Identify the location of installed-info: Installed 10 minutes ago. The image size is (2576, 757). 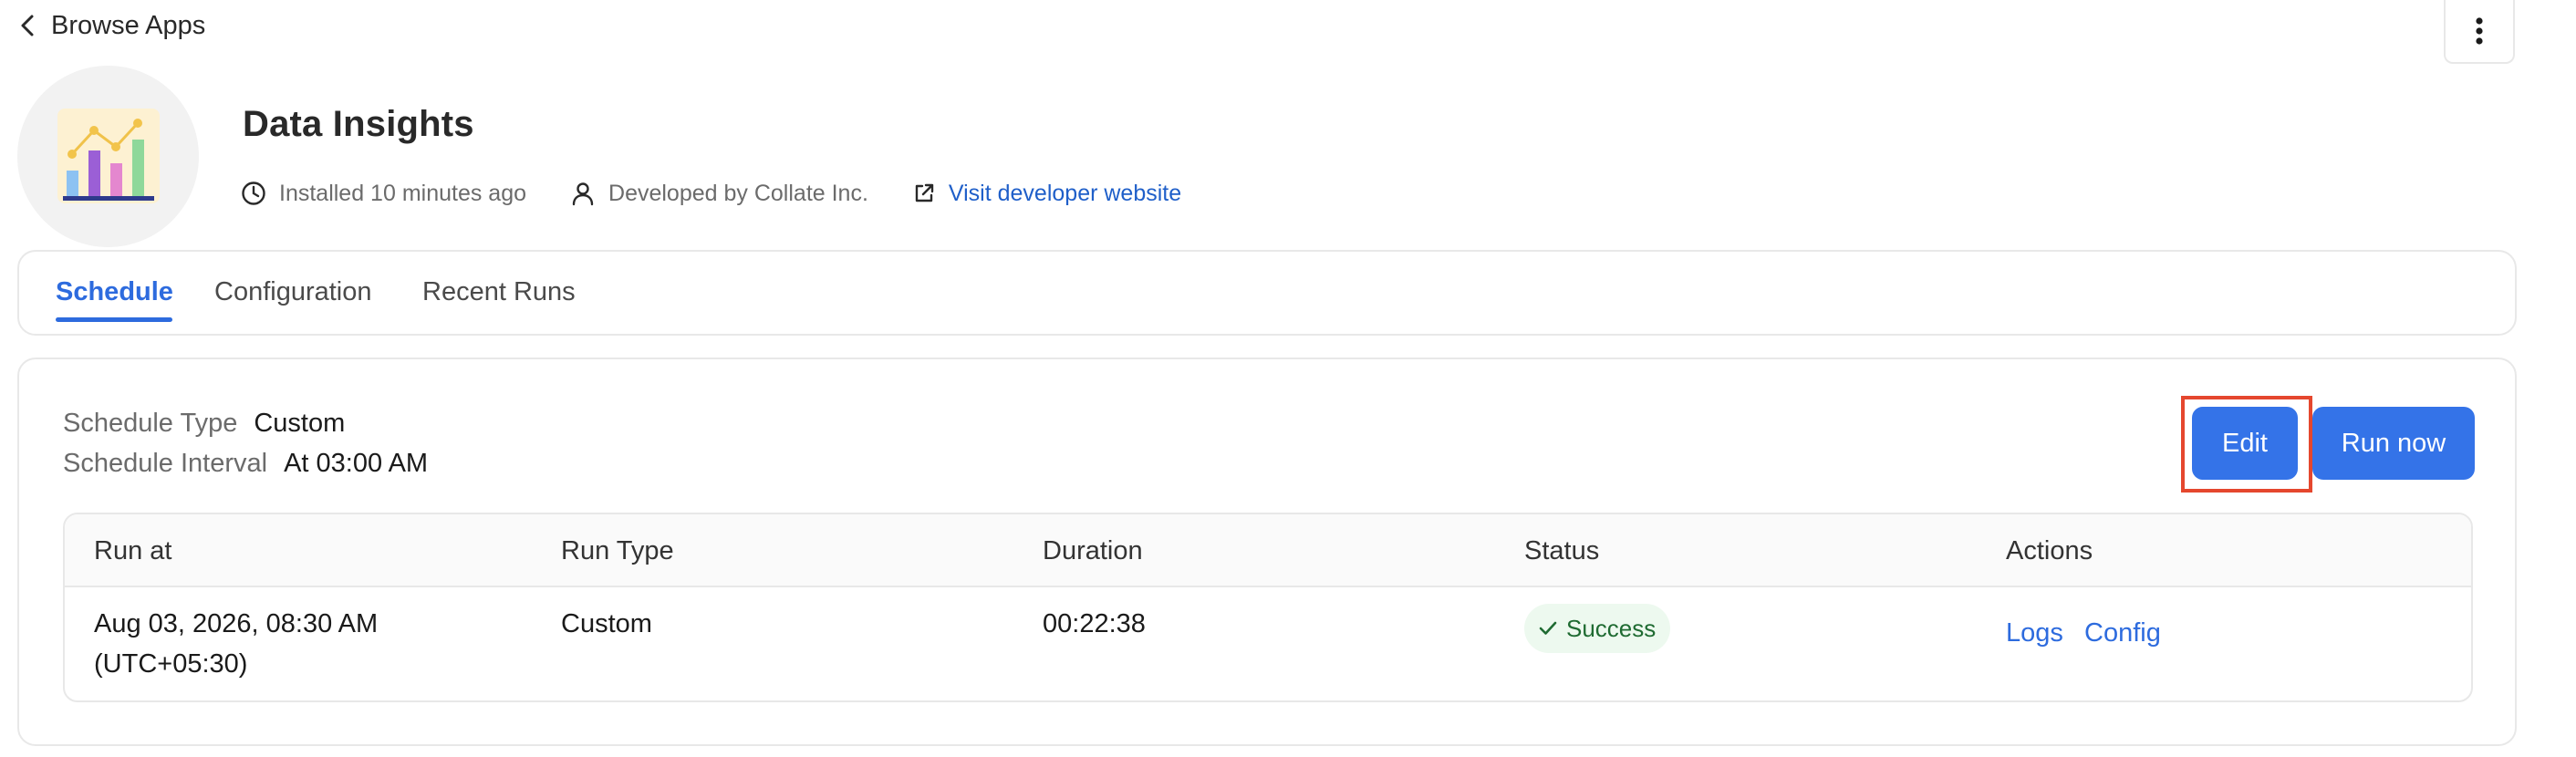
(383, 194).